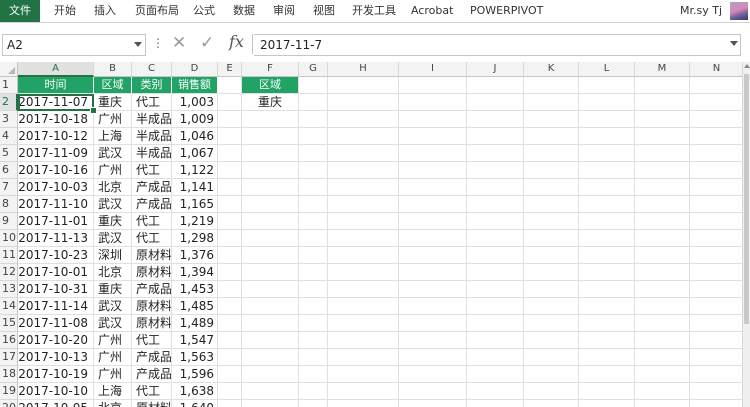 This screenshot has width=750, height=407. Describe the element at coordinates (374, 11) in the screenshot. I see `tab-developer: 开发工具` at that location.